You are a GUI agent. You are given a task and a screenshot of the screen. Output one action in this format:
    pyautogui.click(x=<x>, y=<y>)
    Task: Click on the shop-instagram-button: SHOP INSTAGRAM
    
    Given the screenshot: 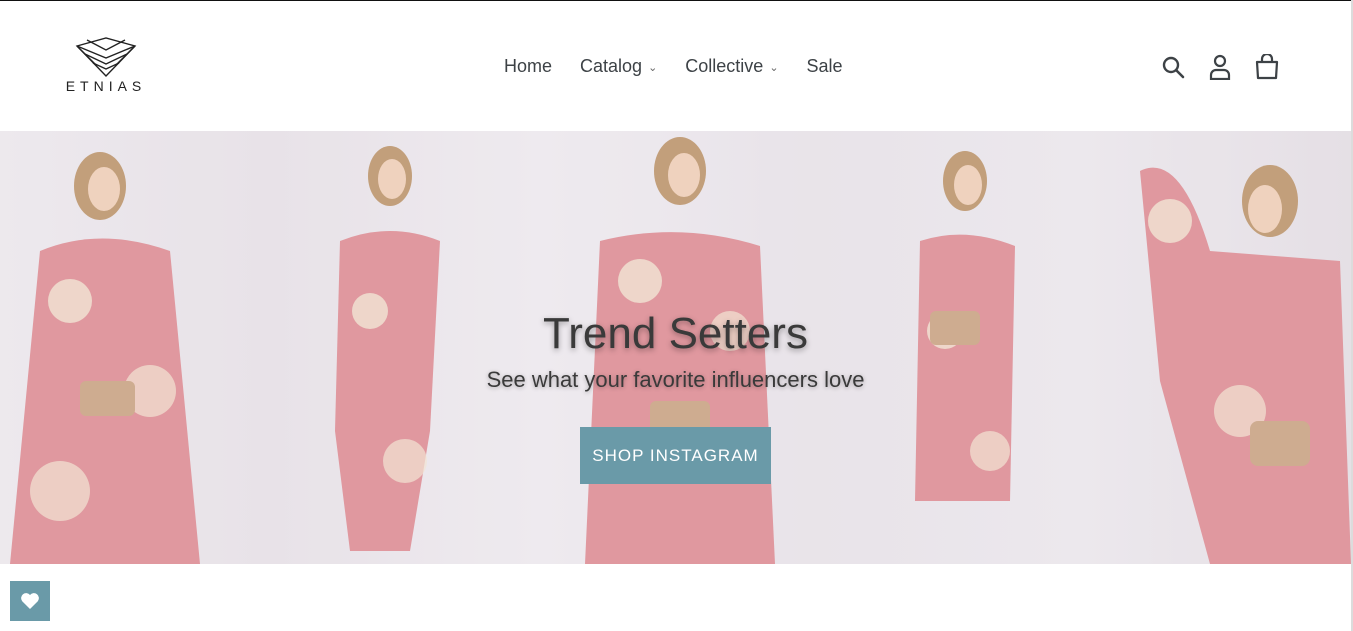 What is the action you would take?
    pyautogui.click(x=675, y=455)
    